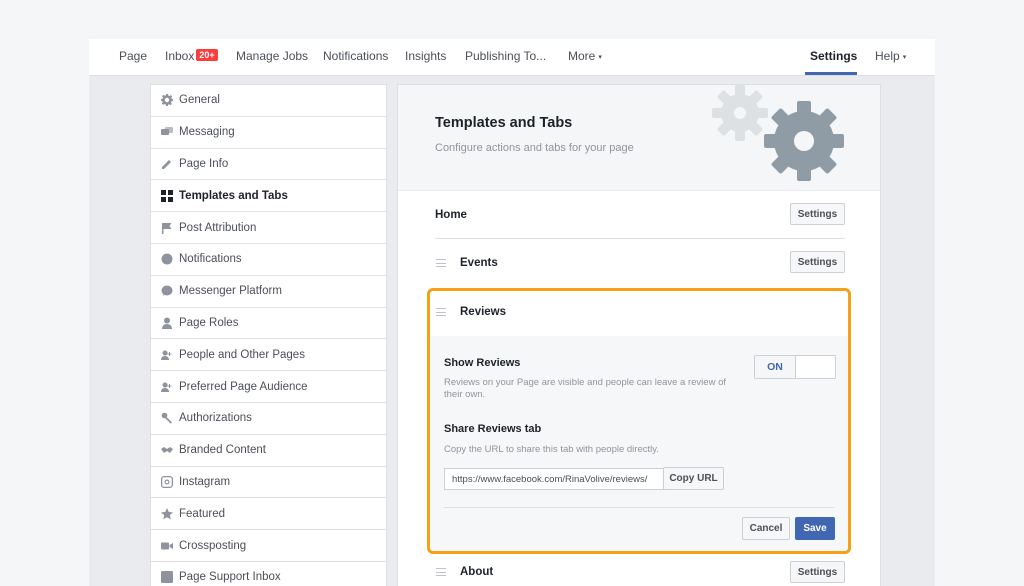  Describe the element at coordinates (817, 214) in the screenshot. I see `home-settings-button: Settings` at that location.